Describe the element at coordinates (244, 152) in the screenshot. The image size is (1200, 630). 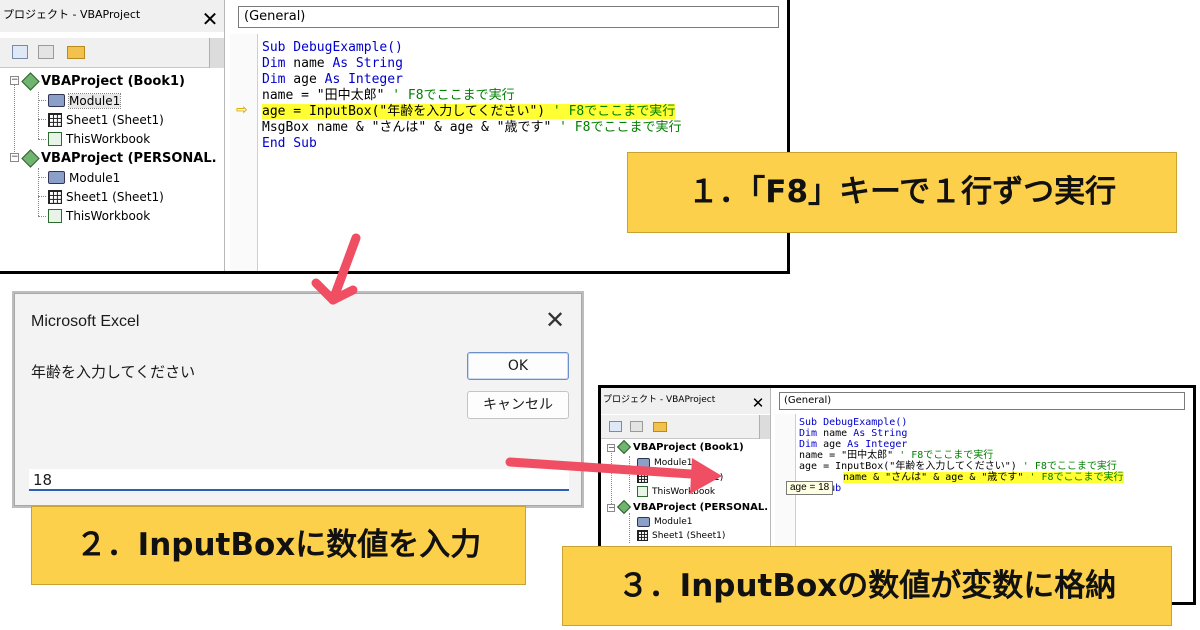
I see `margin-indicator-bar` at that location.